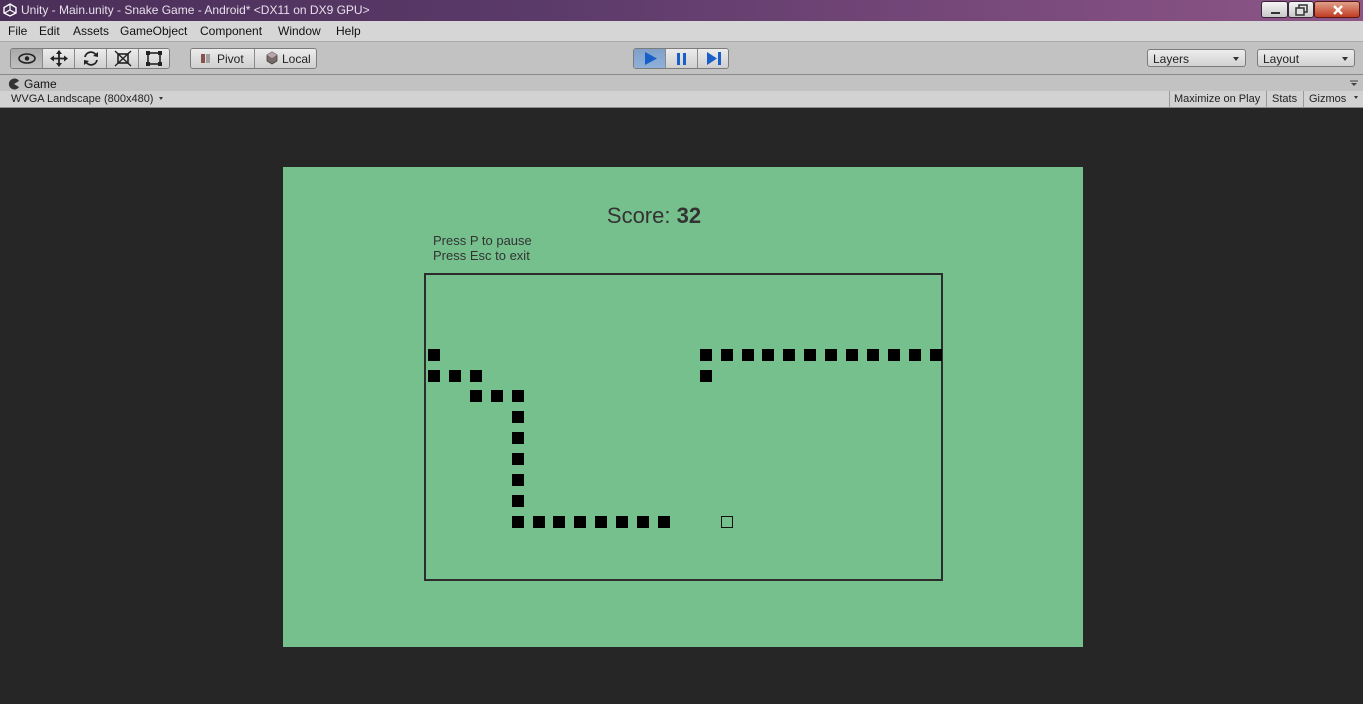 The image size is (1363, 704). I want to click on layout-label: Layout, so click(1281, 59).